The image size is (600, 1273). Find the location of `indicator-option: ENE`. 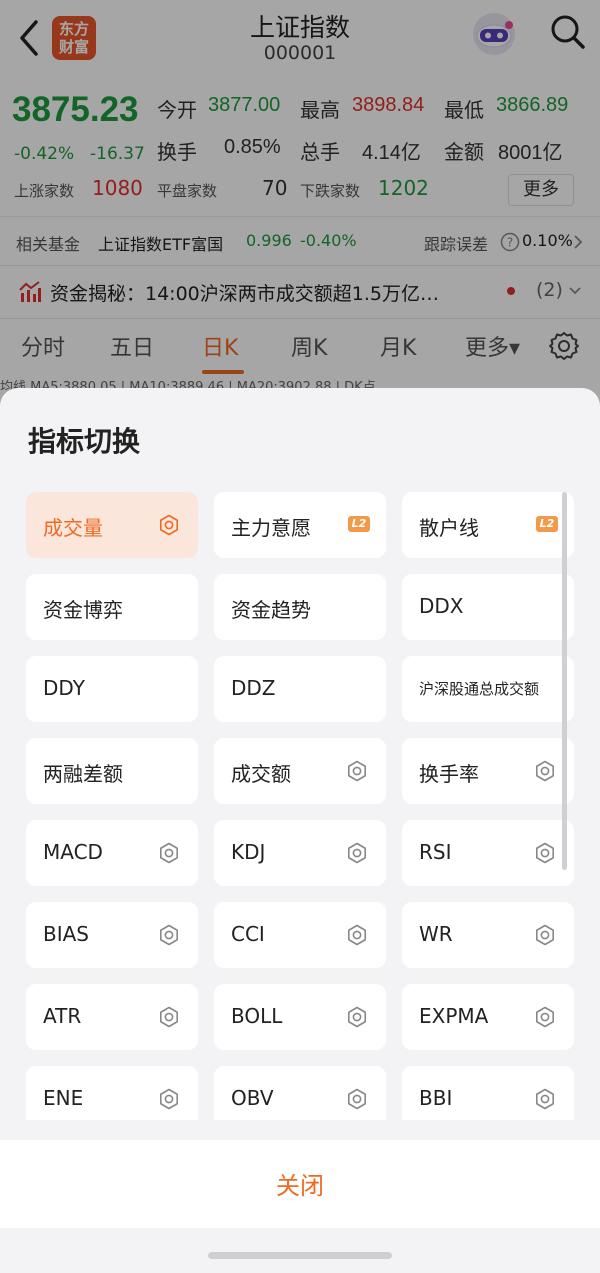

indicator-option: ENE is located at coordinates (112, 1093).